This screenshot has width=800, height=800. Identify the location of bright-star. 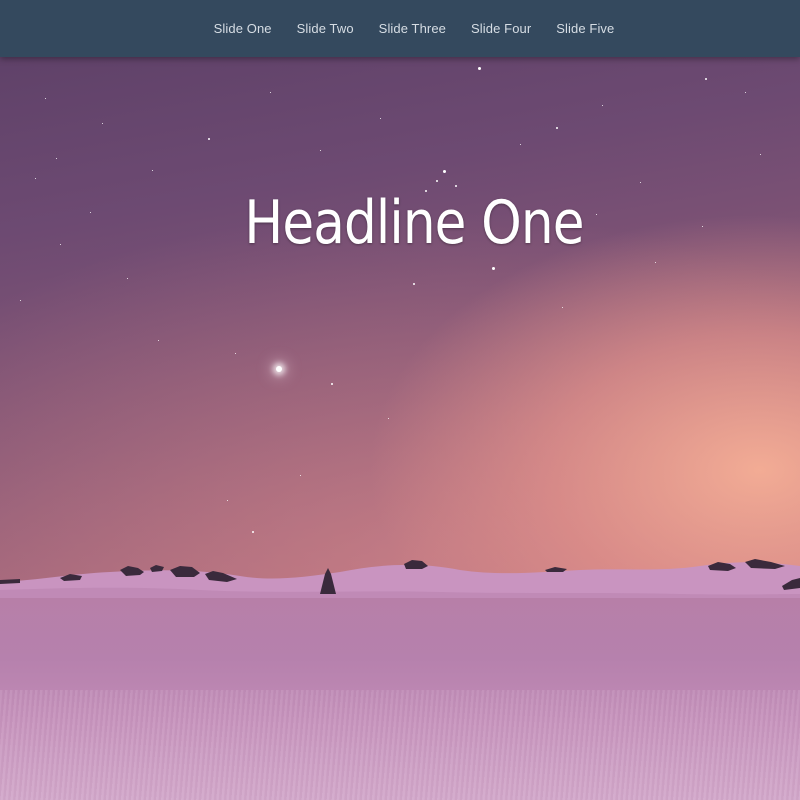
(279, 369).